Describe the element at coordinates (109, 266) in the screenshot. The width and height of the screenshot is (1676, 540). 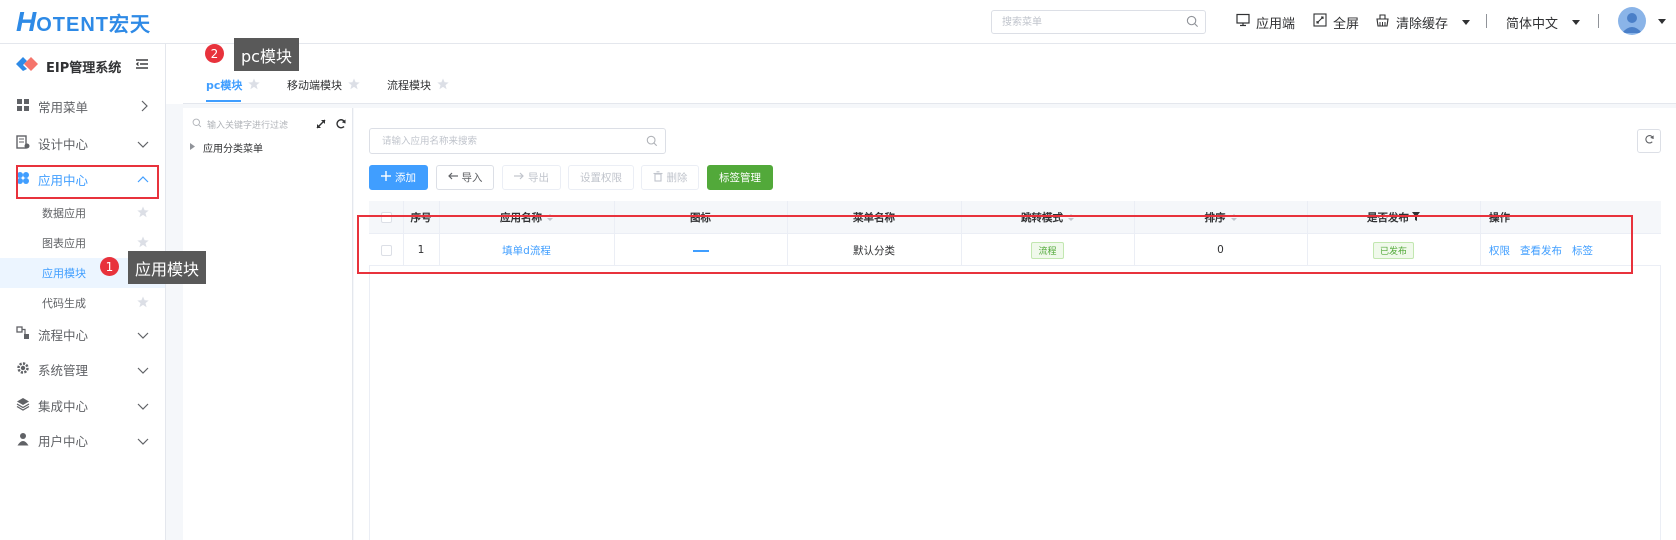
I see `step-marker: 1` at that location.